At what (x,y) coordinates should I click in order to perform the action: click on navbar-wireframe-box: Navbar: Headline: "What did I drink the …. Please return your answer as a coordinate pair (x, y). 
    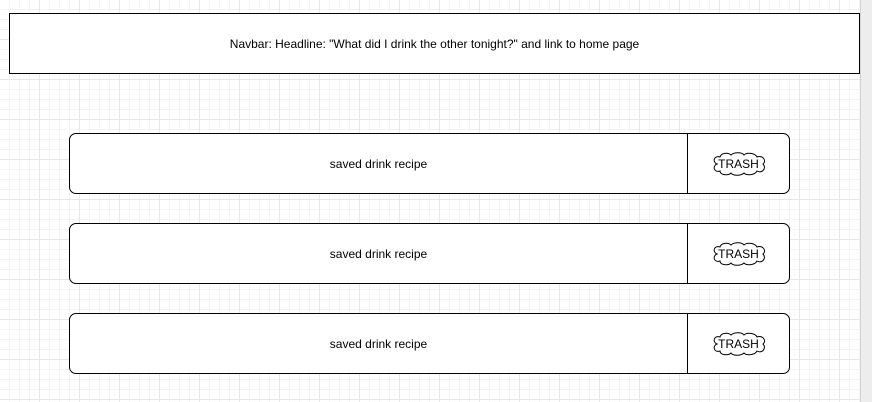
    Looking at the image, I should click on (434, 43).